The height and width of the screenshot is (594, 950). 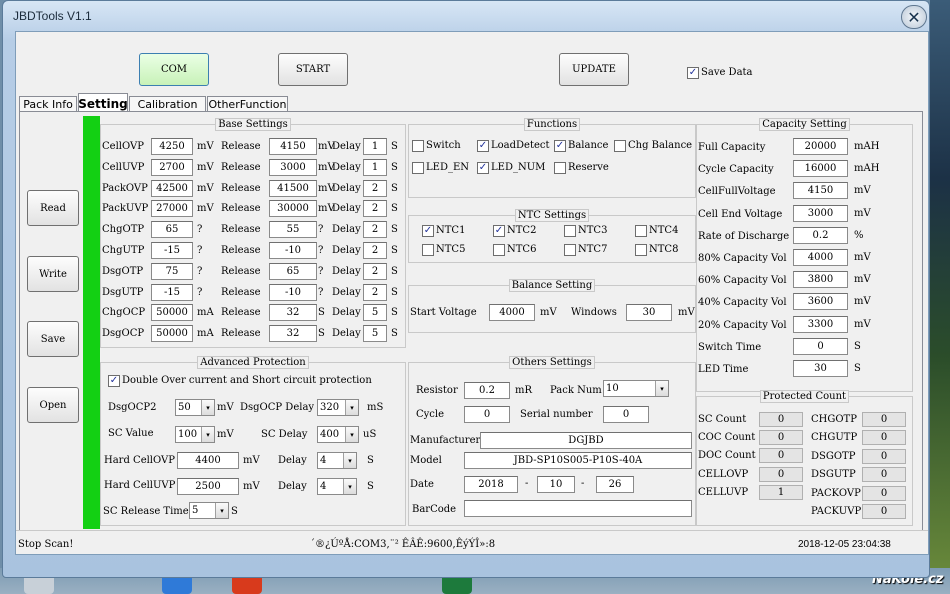 What do you see at coordinates (820, 368) in the screenshot?
I see `capacity-input: 30` at bounding box center [820, 368].